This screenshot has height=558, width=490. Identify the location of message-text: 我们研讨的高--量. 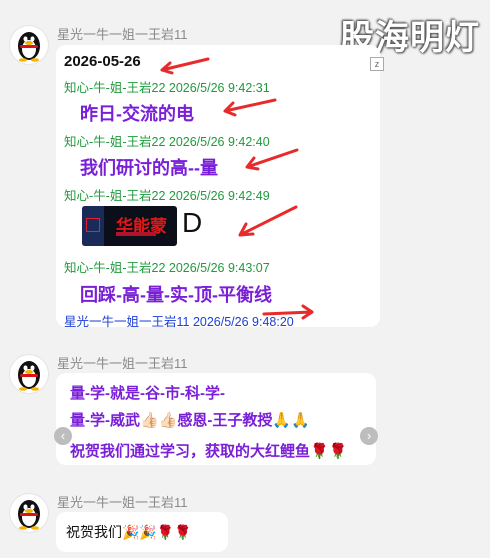
(149, 168).